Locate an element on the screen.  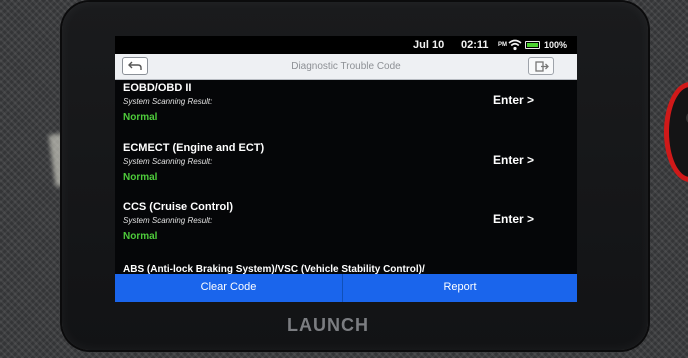
battery-percent: 100% is located at coordinates (556, 45).